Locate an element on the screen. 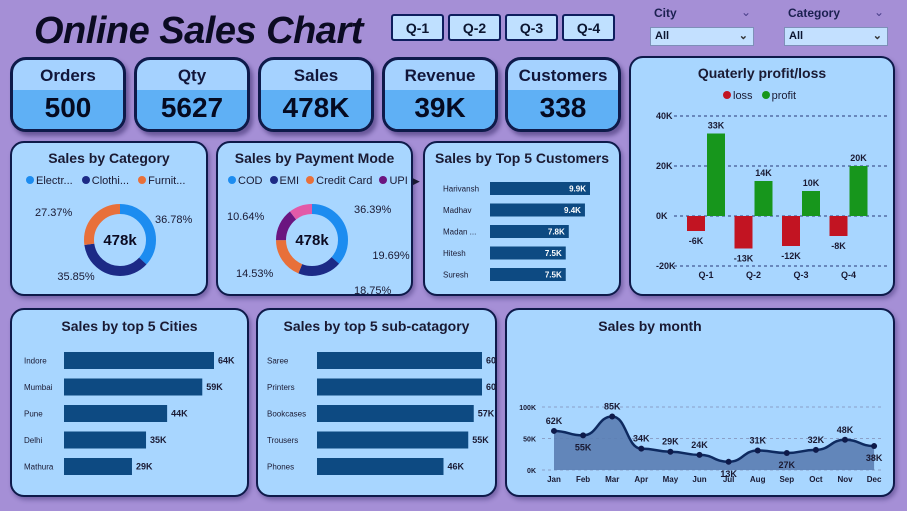 The width and height of the screenshot is (907, 511). donut-value-label: 36.78% is located at coordinates (174, 220).